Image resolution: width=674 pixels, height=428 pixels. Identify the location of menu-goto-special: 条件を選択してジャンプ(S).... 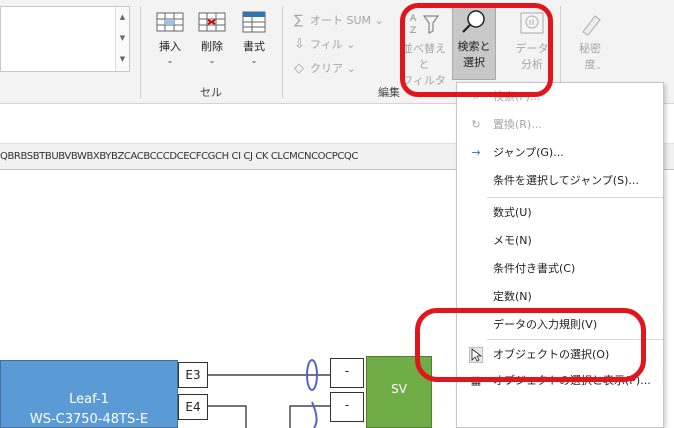
(560, 181).